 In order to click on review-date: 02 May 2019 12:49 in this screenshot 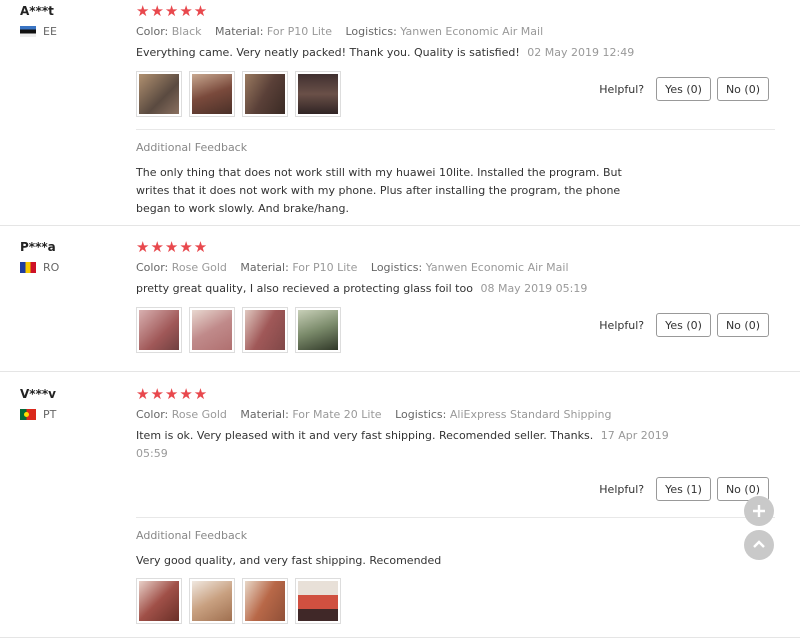, I will do `click(581, 52)`.